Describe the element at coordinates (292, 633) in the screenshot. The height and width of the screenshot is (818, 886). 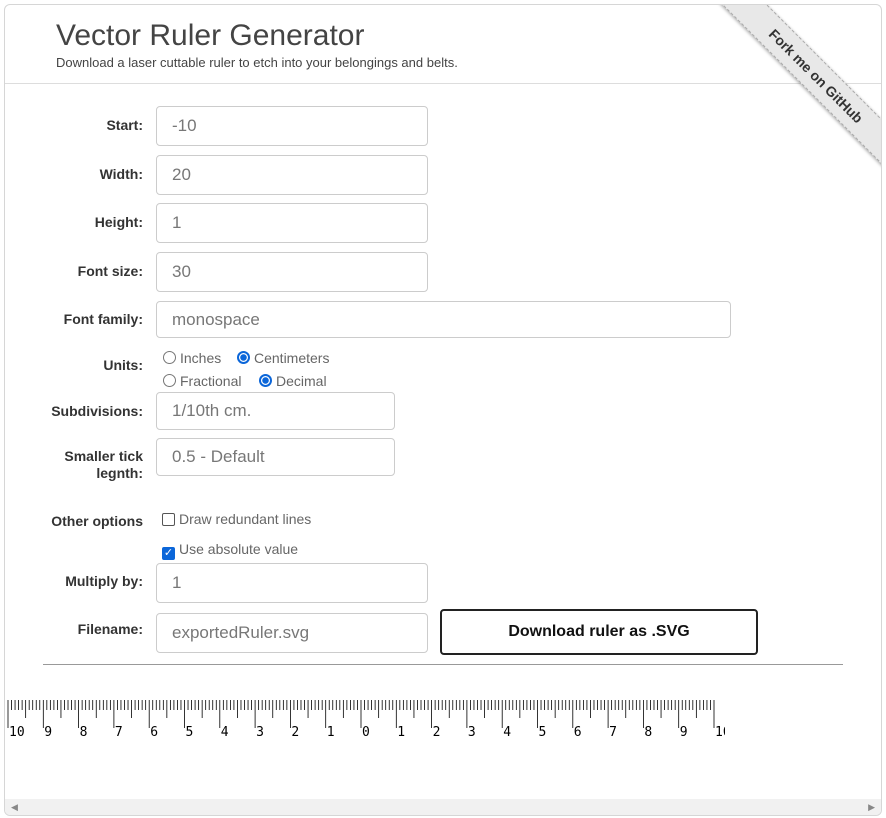
I see `filename-input: exportedRuler.svg` at that location.